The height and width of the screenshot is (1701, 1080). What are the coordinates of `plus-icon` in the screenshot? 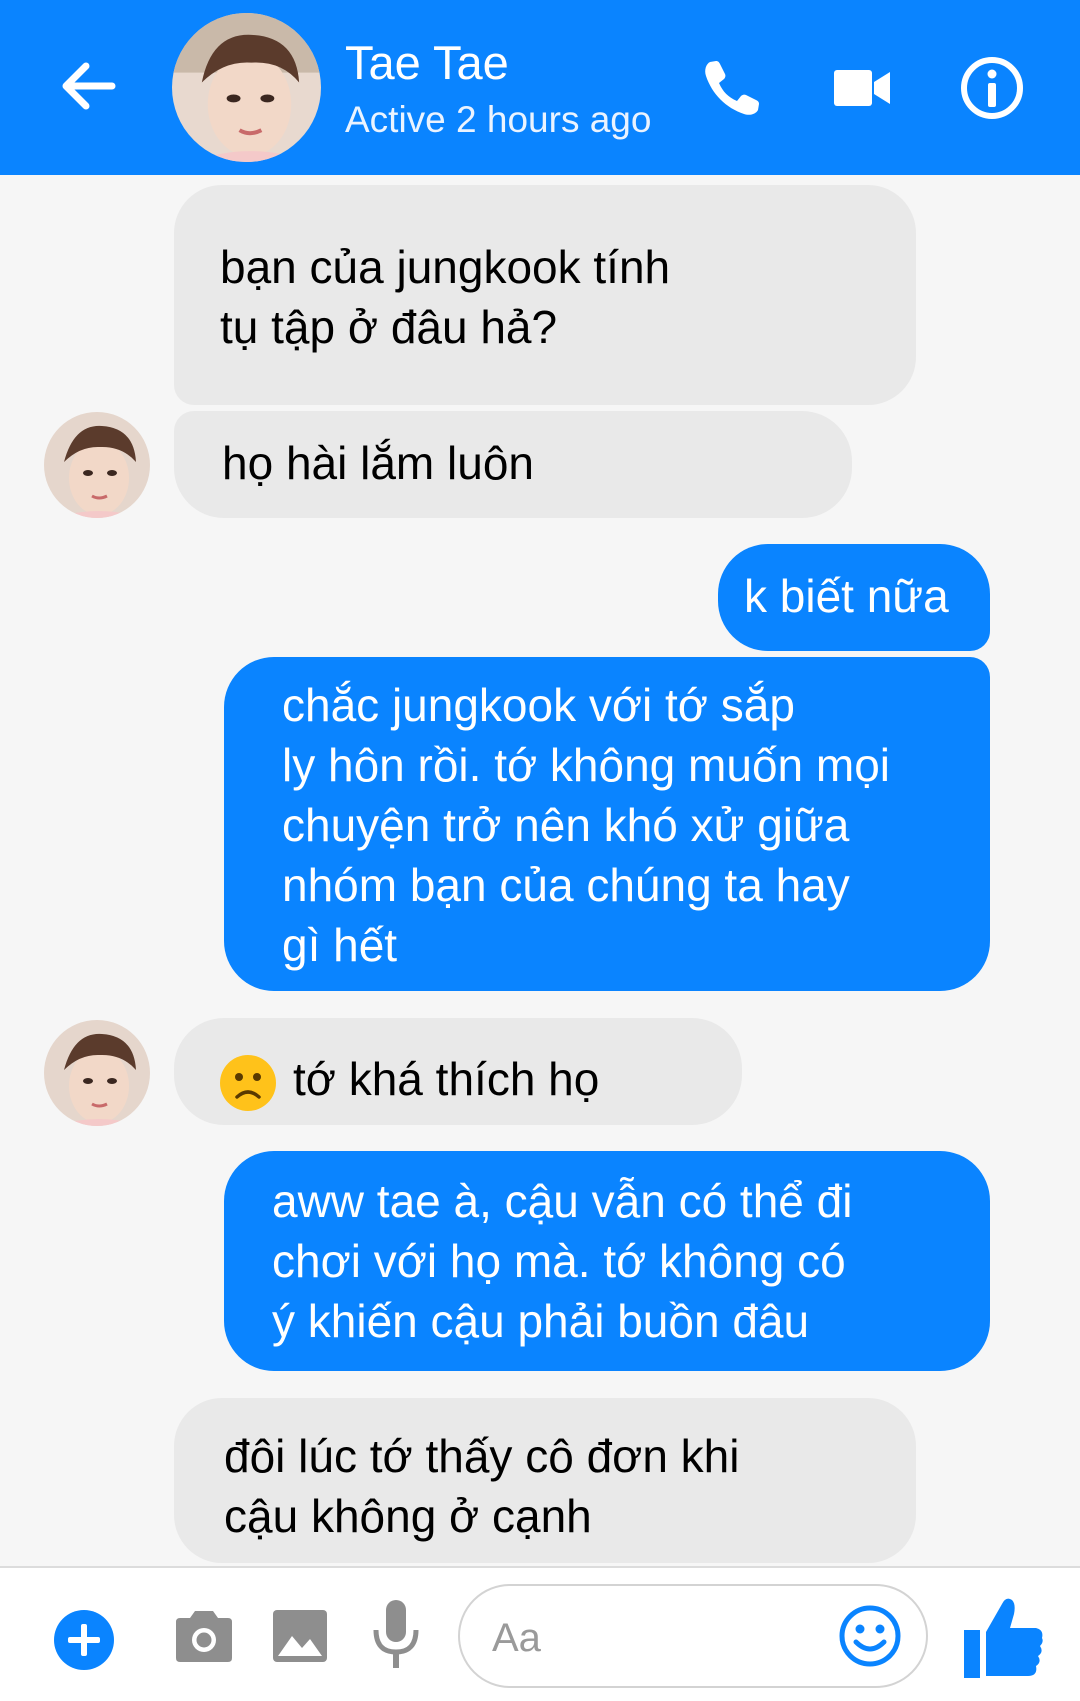 It's located at (84, 1640).